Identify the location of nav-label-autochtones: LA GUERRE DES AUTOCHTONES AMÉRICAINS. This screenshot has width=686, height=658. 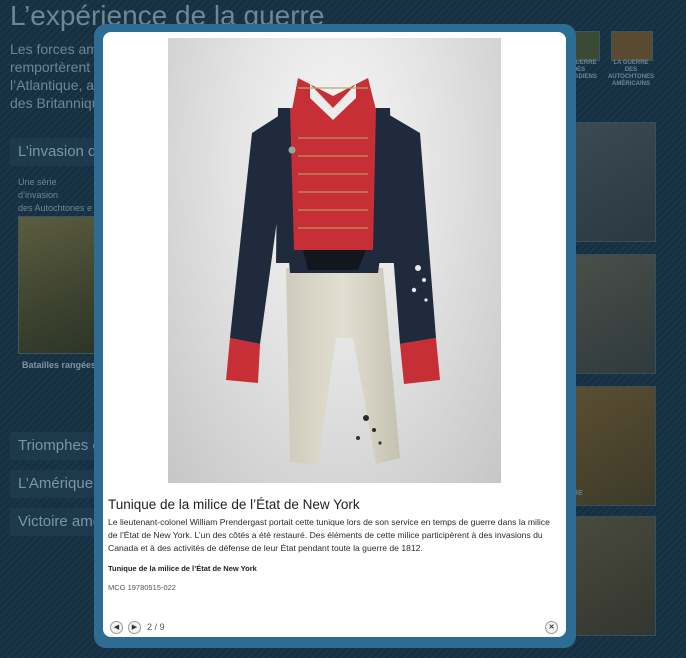
(631, 74).